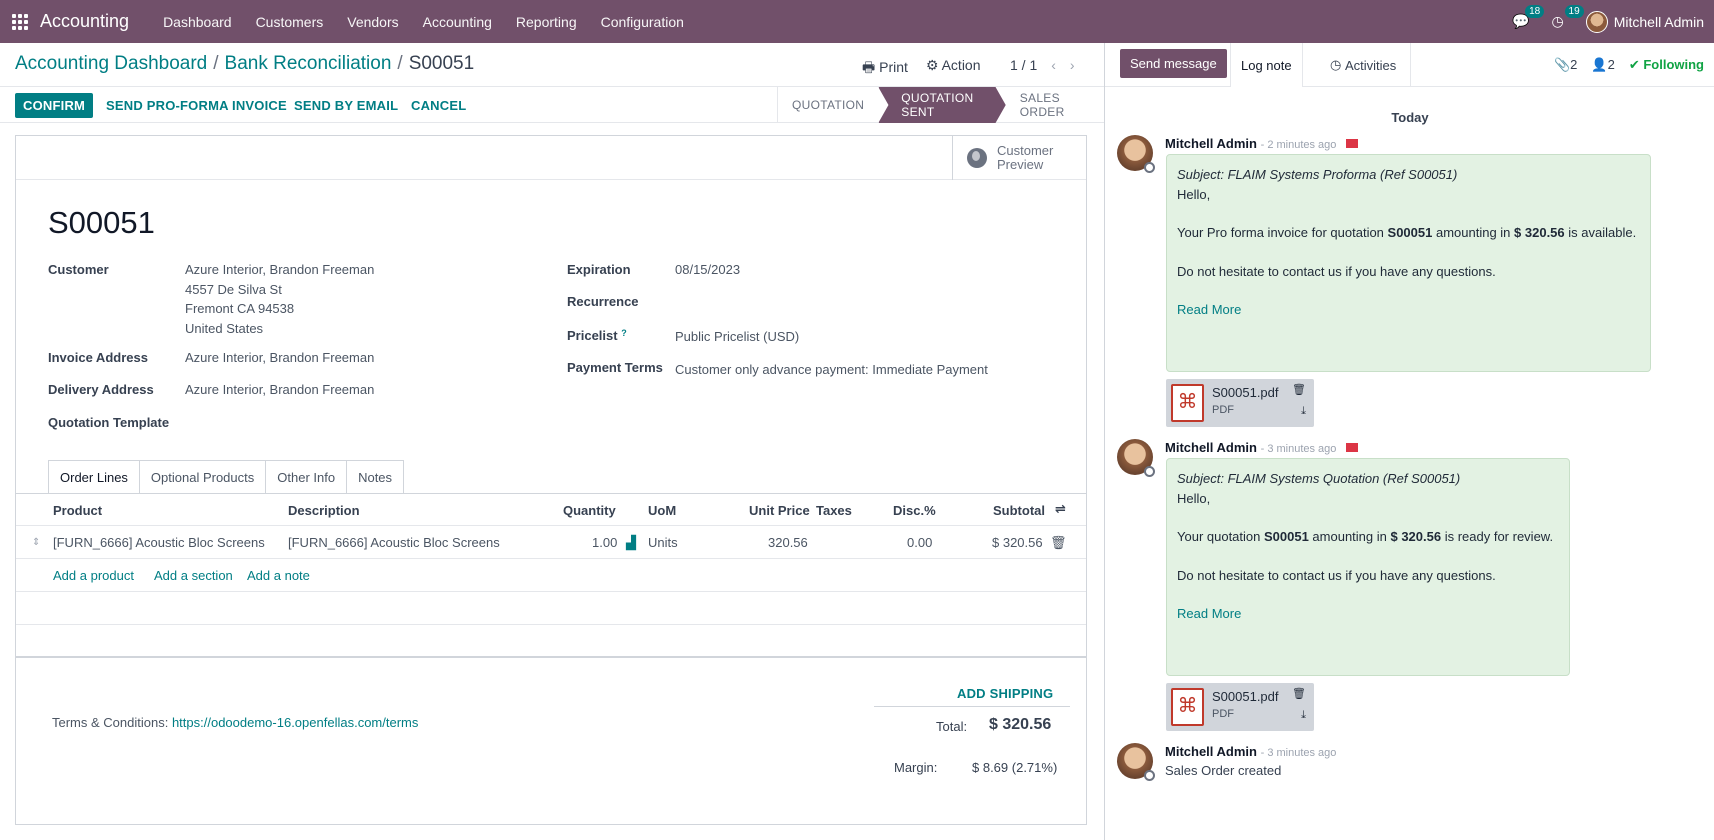 The height and width of the screenshot is (840, 1714). Describe the element at coordinates (662, 510) in the screenshot. I see `col-uom: UoM` at that location.